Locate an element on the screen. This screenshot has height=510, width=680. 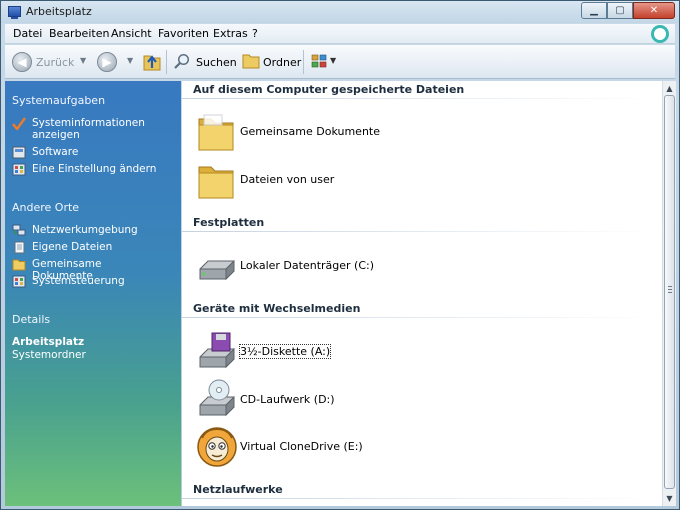
maximize-button: ▢ is located at coordinates (620, 10).